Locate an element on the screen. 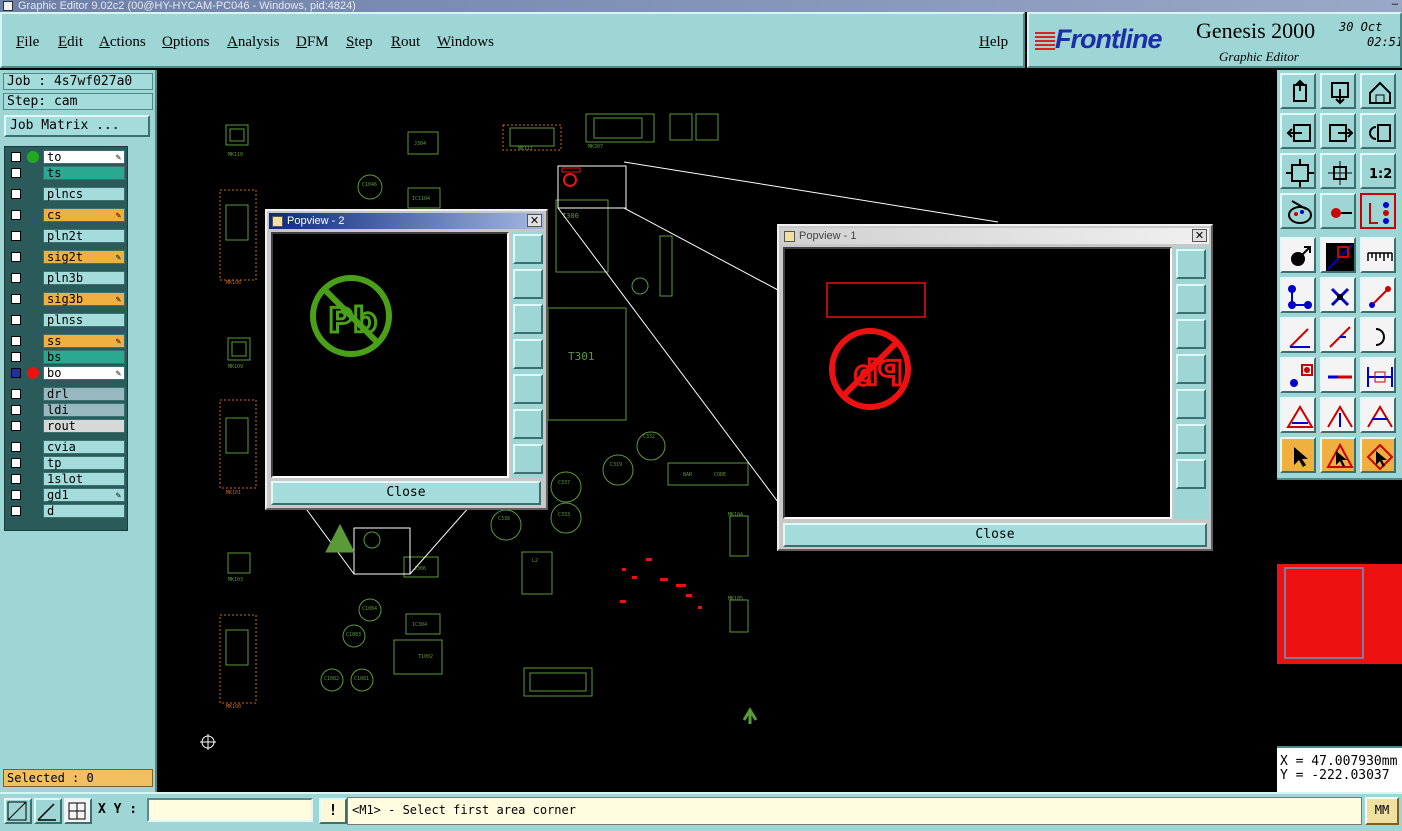 The width and height of the screenshot is (1402, 831). zoom-in-icon is located at coordinates (528, 424).